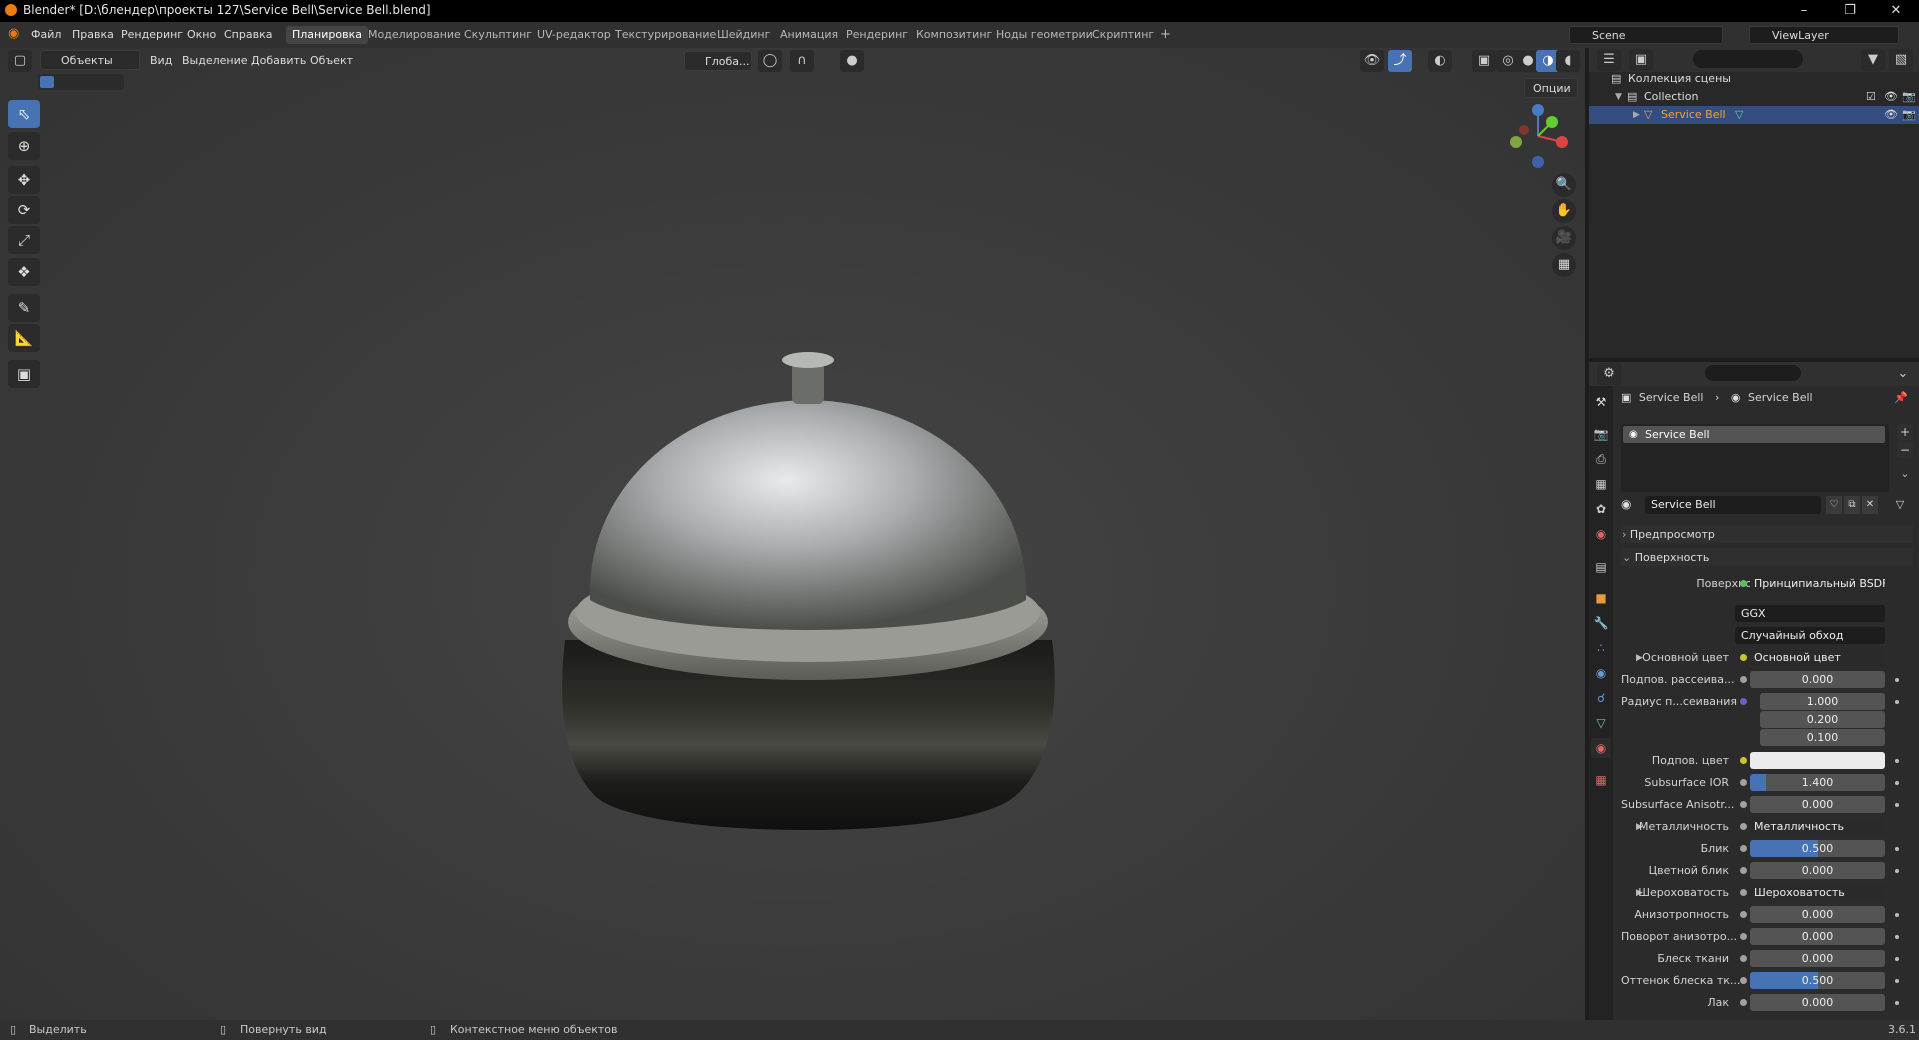  Describe the element at coordinates (152, 34) in the screenshot. I see `menu-render: Рендеринг` at that location.